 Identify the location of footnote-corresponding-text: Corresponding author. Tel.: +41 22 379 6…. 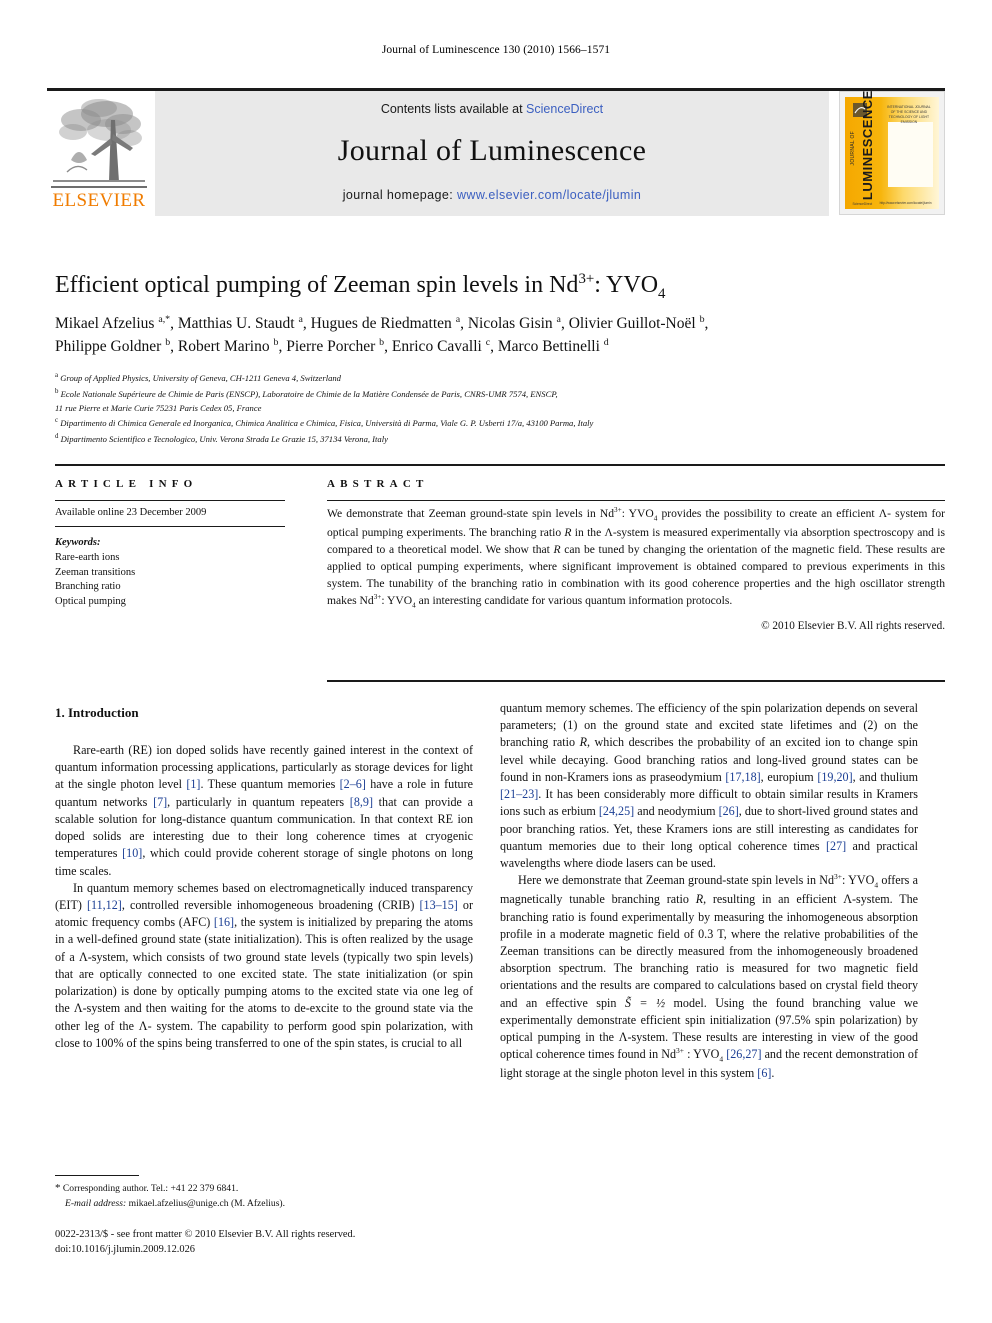
(149, 1188).